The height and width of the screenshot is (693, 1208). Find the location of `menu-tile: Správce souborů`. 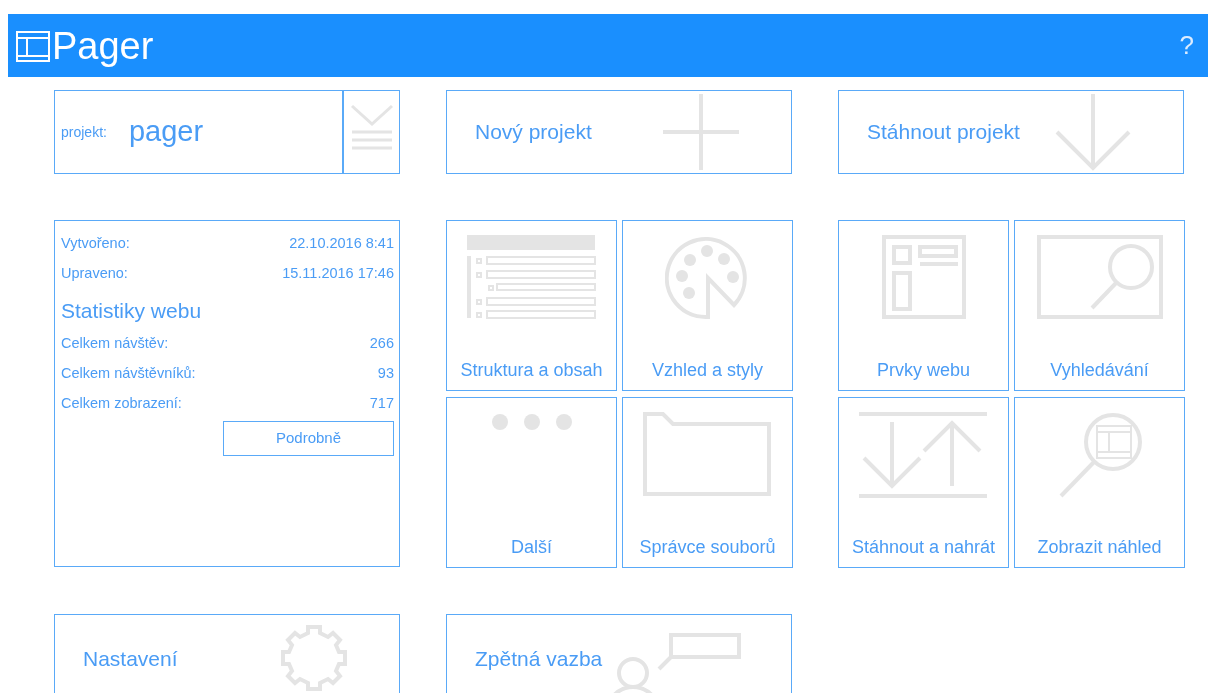

menu-tile: Správce souborů is located at coordinates (707, 482).